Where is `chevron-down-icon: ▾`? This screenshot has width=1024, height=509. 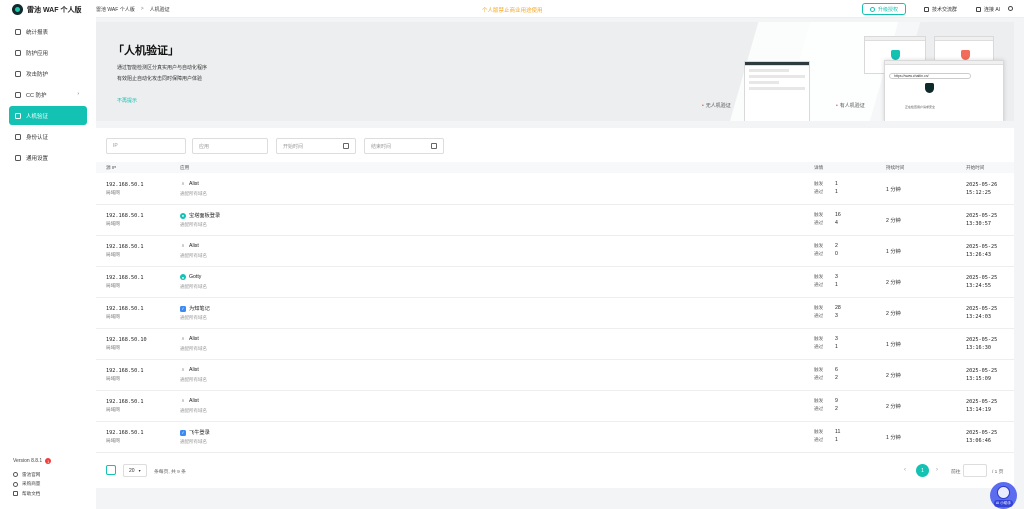 chevron-down-icon: ▾ is located at coordinates (139, 470).